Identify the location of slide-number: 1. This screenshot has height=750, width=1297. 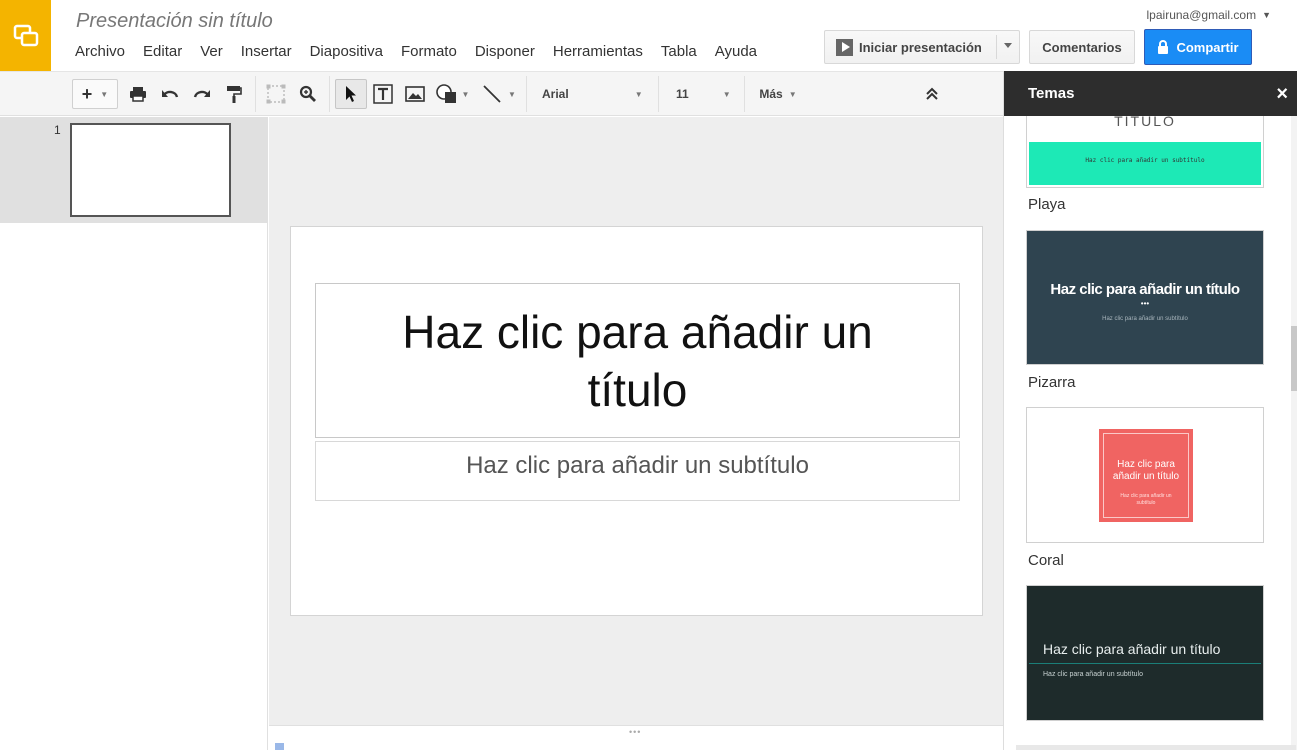
(57, 130).